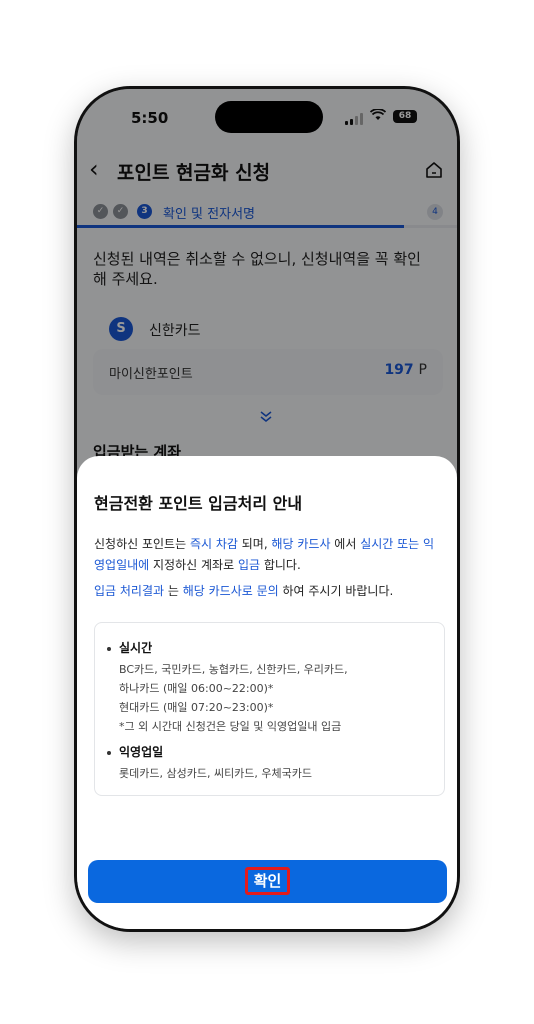 This screenshot has height=1024, width=534. What do you see at coordinates (336, 591) in the screenshot?
I see `paragraph-text: 하여 주시기 바랍니다.` at bounding box center [336, 591].